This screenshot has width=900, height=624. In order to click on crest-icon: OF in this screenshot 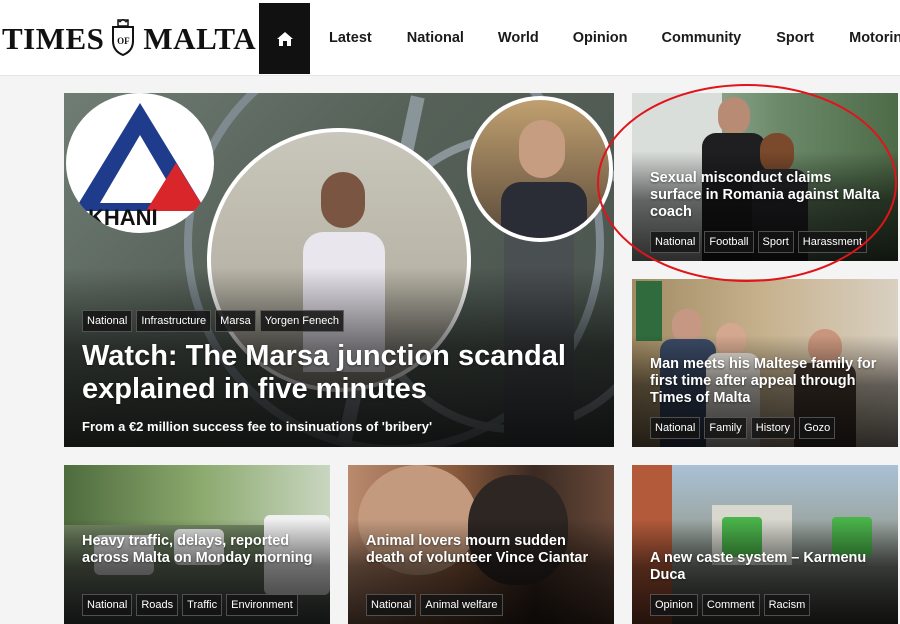, I will do `click(123, 38)`.